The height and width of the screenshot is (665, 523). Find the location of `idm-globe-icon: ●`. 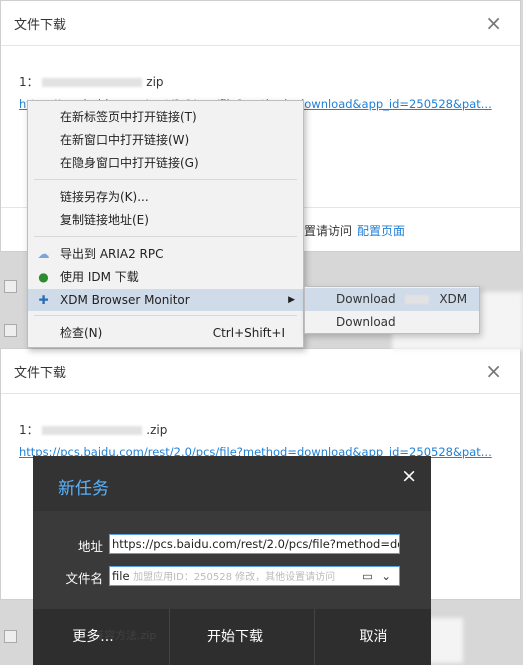

idm-globe-icon: ● is located at coordinates (43, 277).